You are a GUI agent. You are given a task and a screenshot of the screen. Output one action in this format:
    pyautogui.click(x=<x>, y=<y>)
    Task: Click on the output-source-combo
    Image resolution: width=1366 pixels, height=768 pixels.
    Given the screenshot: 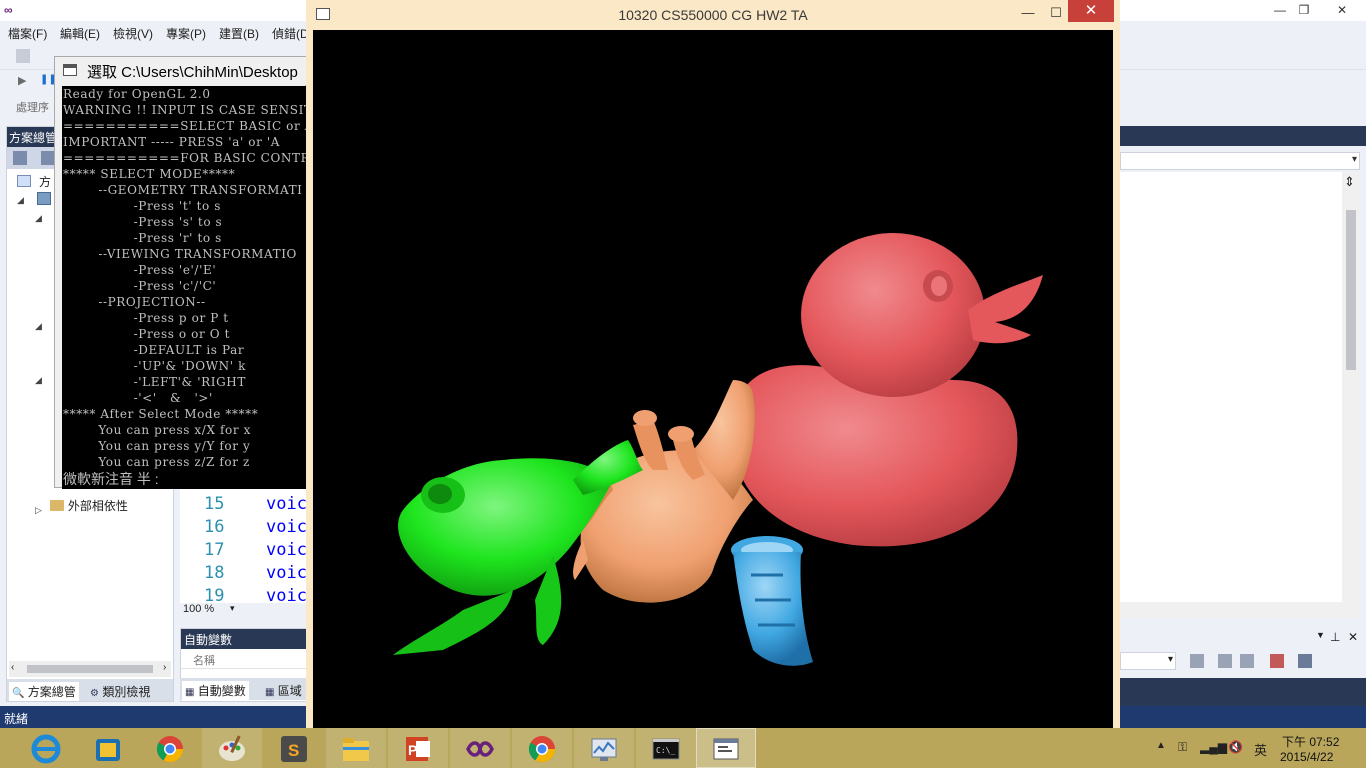 What is the action you would take?
    pyautogui.click(x=1148, y=661)
    